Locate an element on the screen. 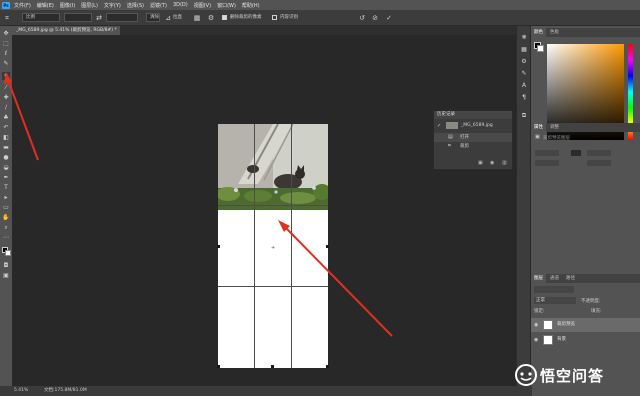 This screenshot has height=396, width=640. history-item: ▤ 打开 is located at coordinates (473, 137).